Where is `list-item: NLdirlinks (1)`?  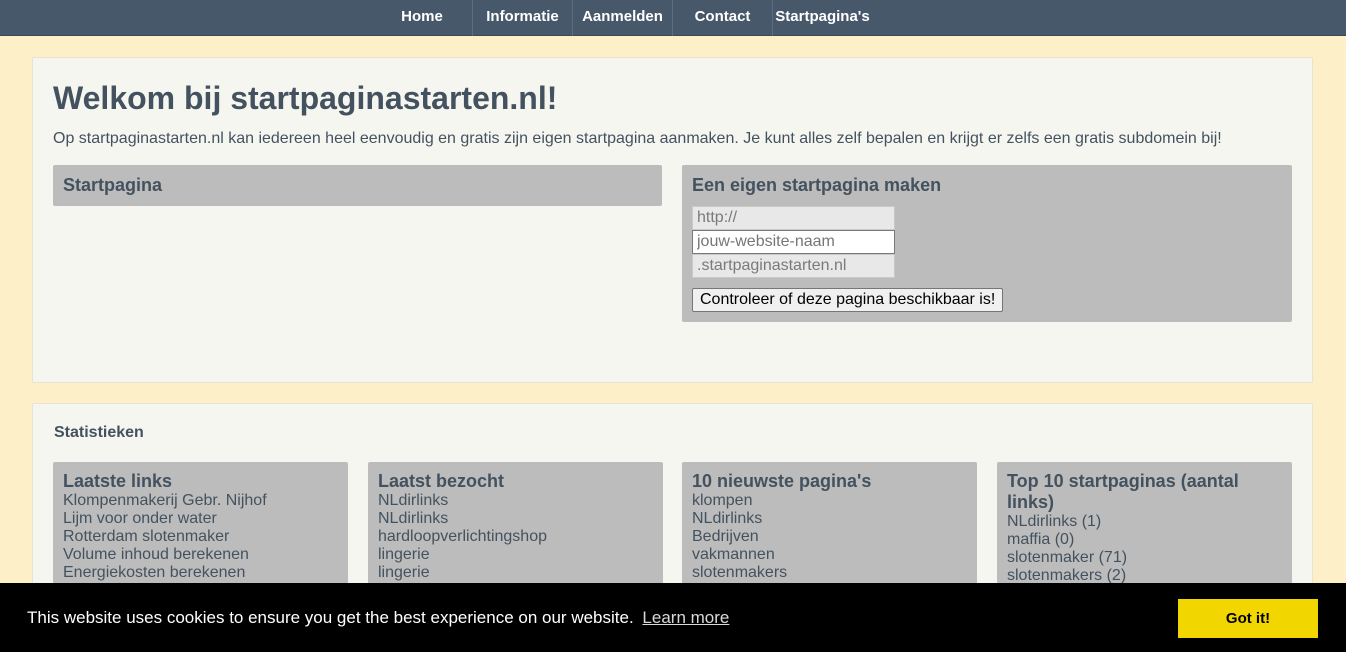 list-item: NLdirlinks (1) is located at coordinates (1144, 522).